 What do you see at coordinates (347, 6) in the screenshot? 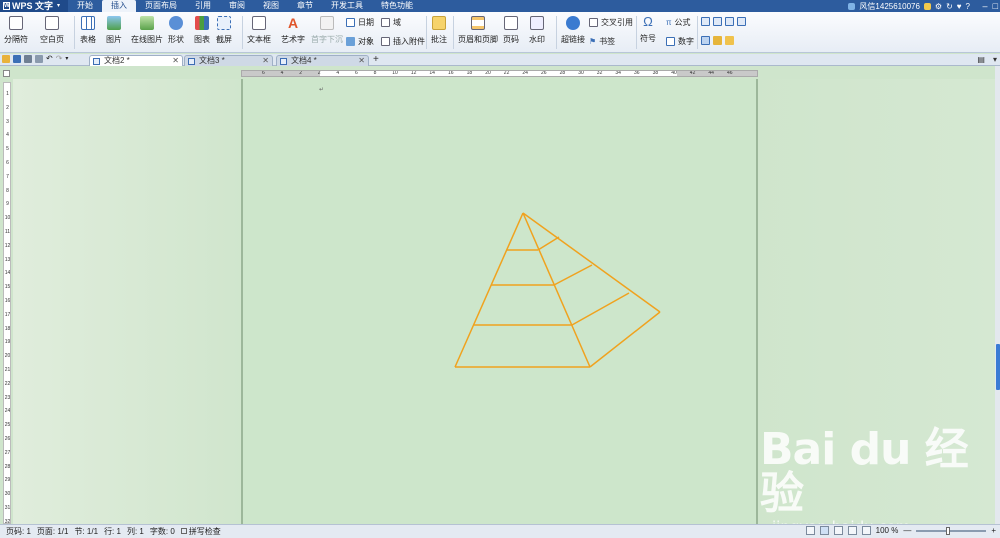
I see `menu-developer: 开发工具` at bounding box center [347, 6].